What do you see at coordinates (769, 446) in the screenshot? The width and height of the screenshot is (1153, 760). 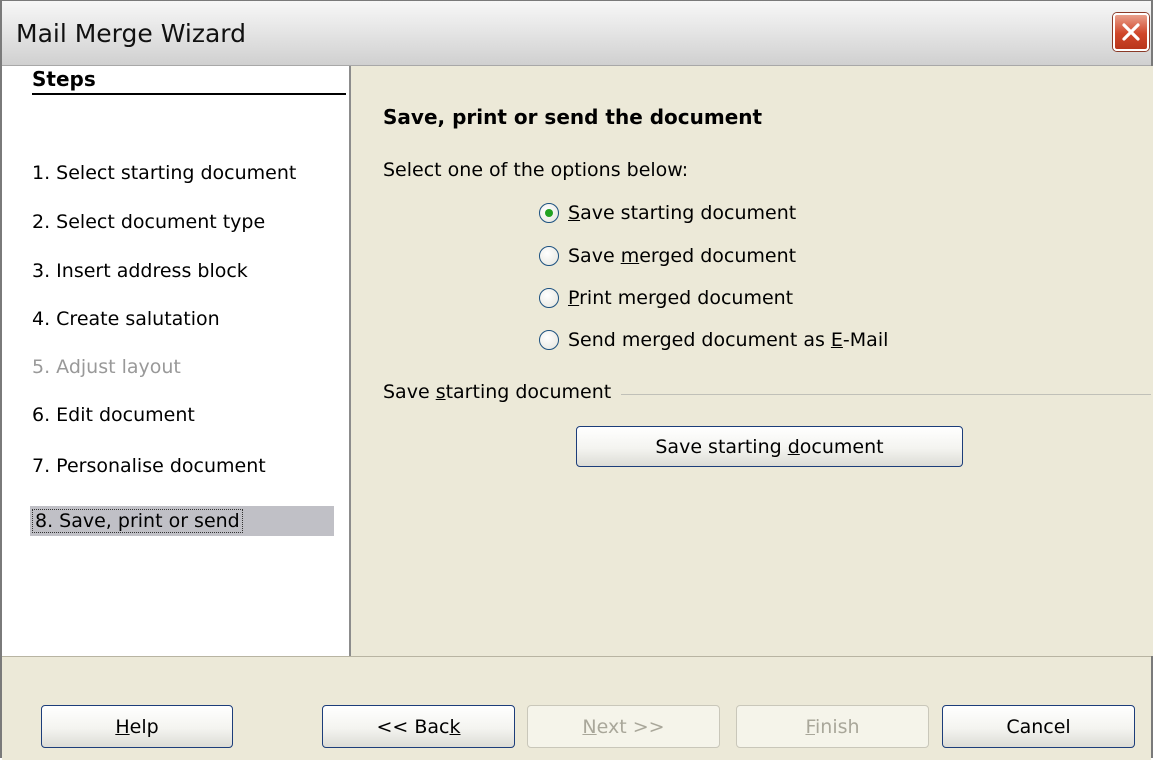 I see `save-starting-document-button: Save starting document` at bounding box center [769, 446].